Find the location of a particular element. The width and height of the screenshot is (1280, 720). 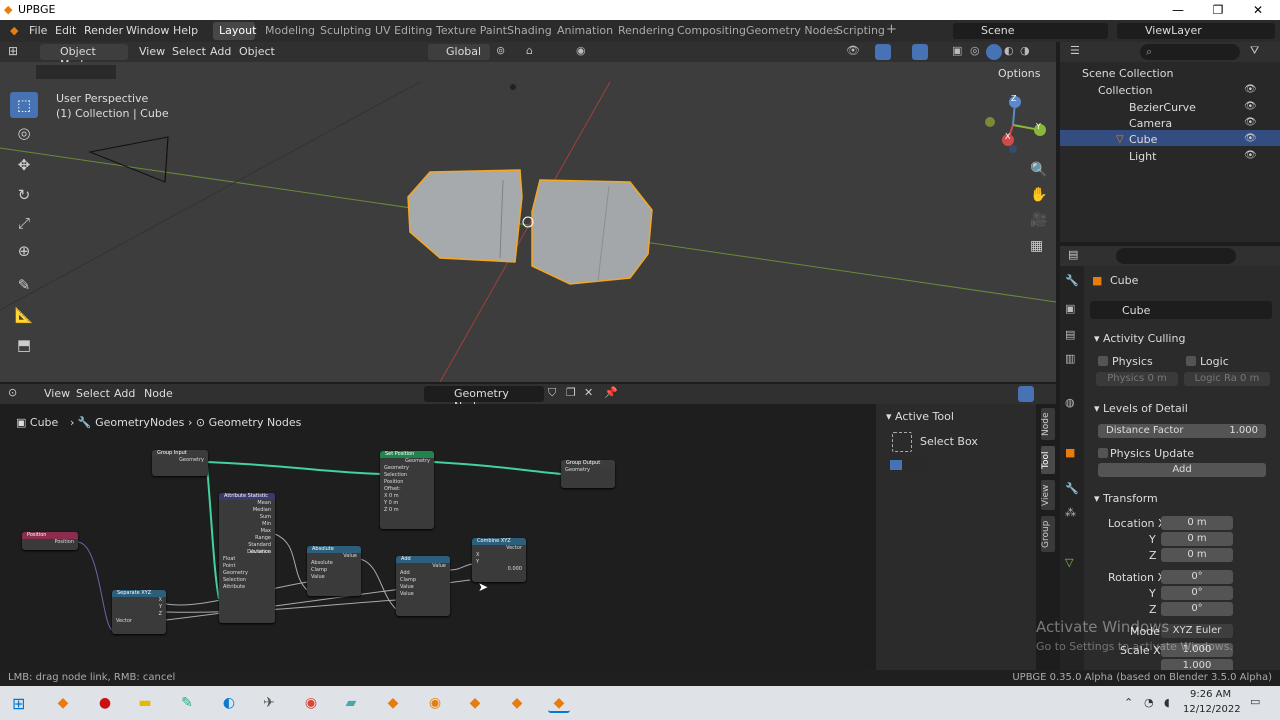

unlink-icon: ✕ is located at coordinates (588, 392).